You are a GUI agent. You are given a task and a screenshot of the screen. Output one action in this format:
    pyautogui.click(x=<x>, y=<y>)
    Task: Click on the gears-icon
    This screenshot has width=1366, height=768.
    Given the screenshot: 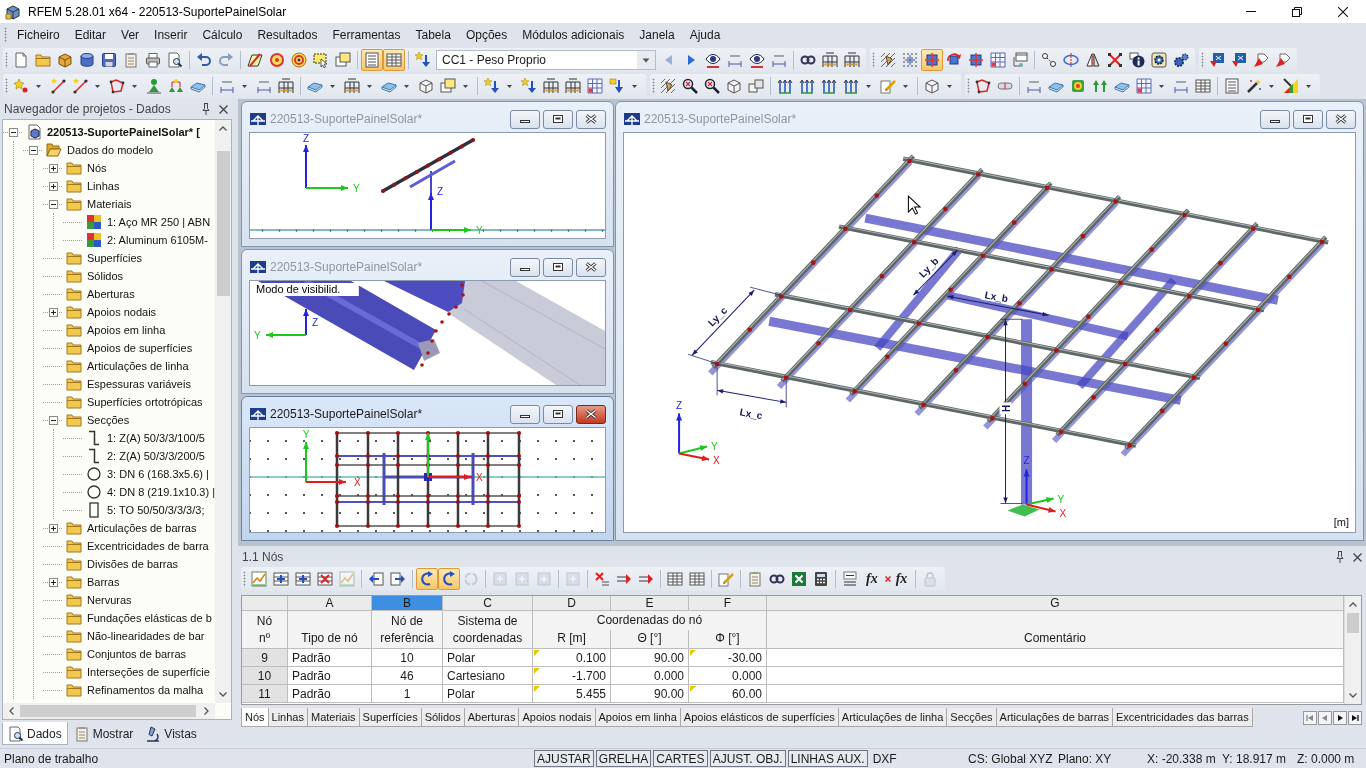 What is the action you would take?
    pyautogui.click(x=1181, y=60)
    